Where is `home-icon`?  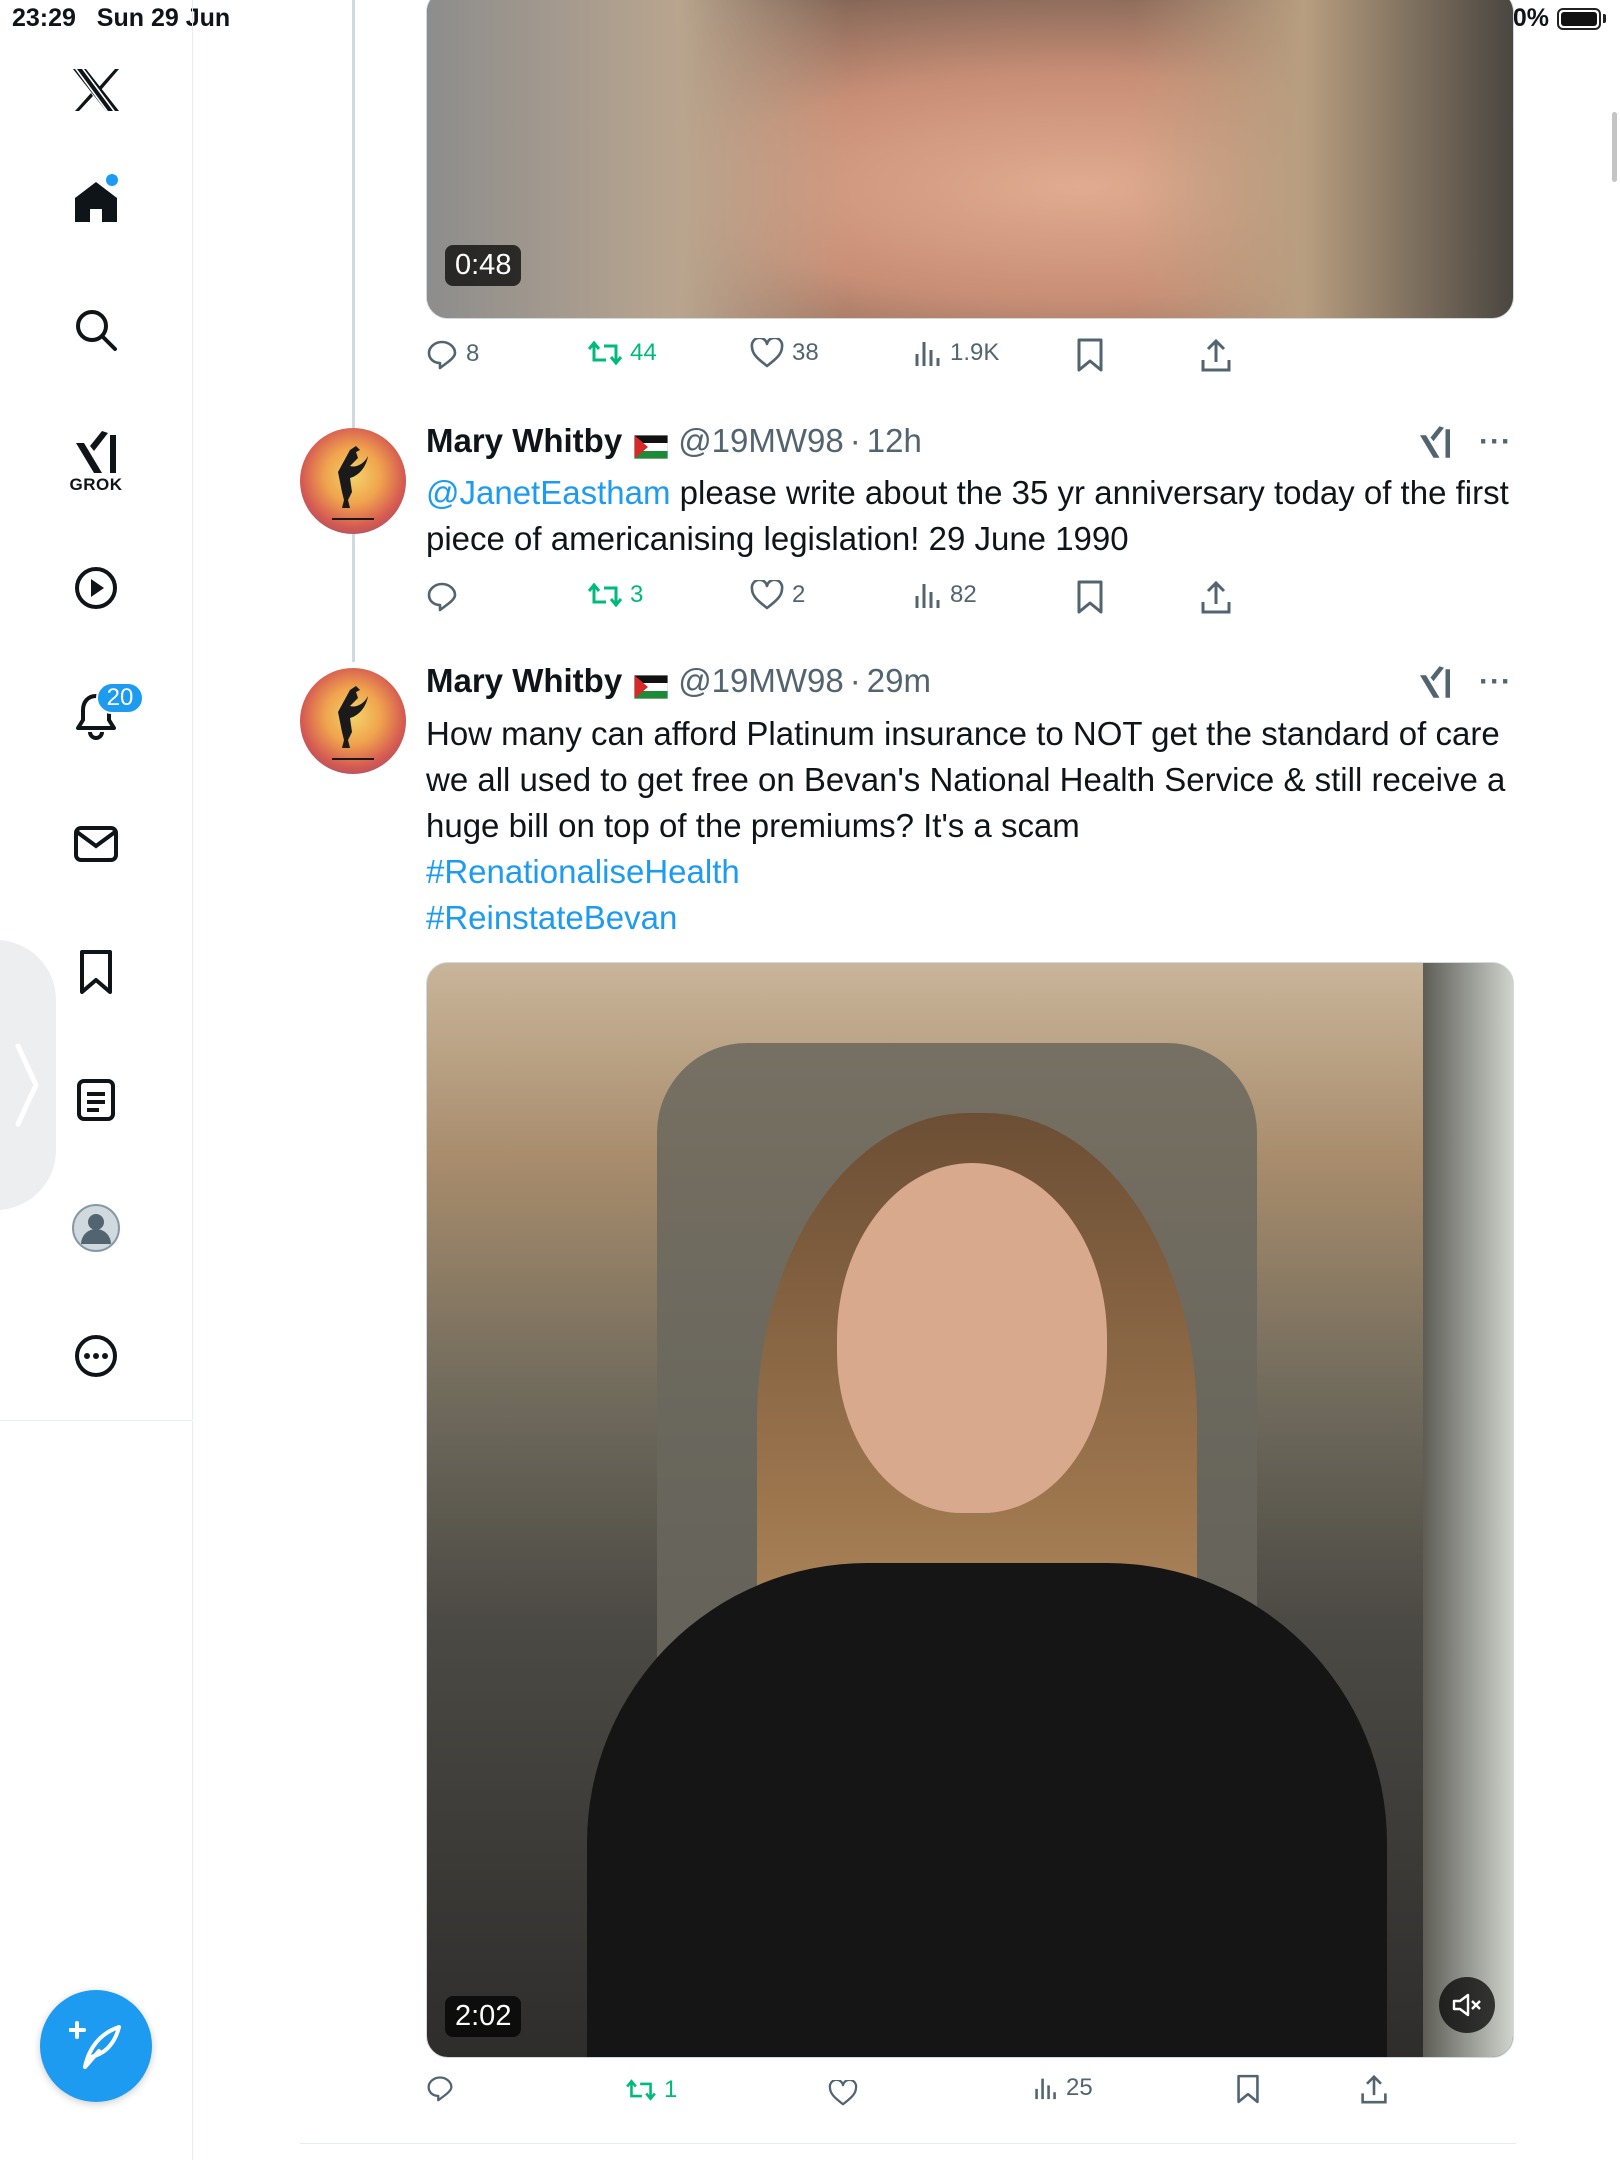
home-icon is located at coordinates (96, 202).